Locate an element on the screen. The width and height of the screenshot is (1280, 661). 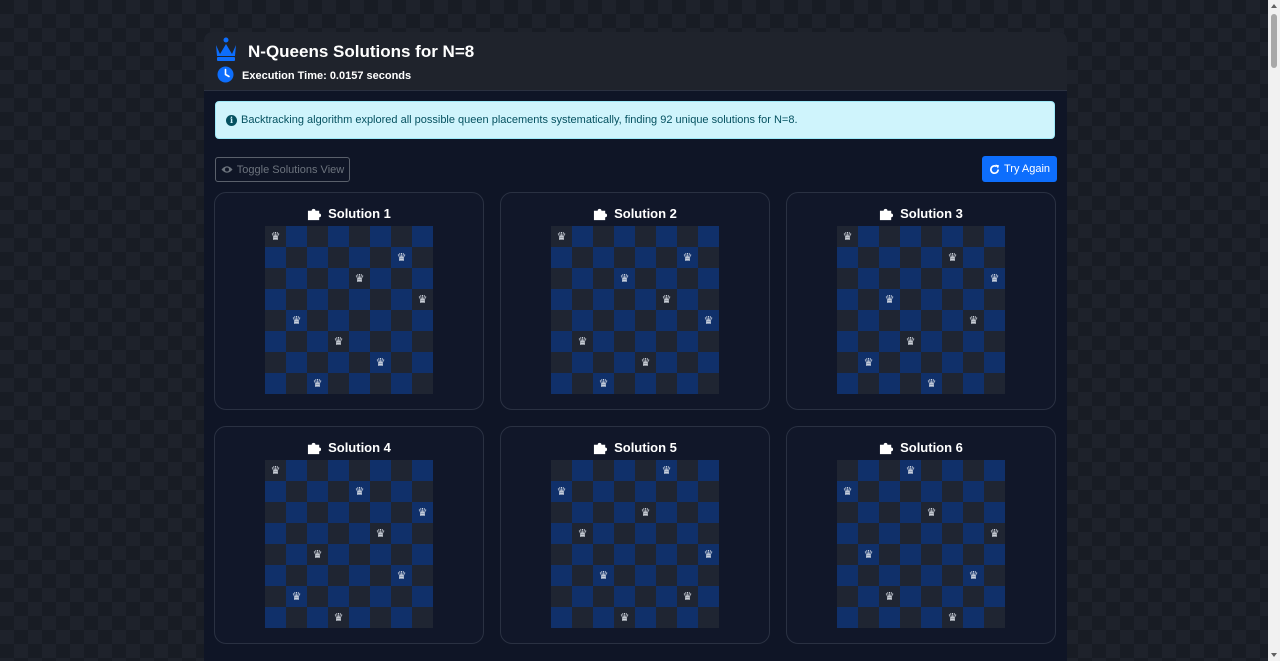
scroll-down-arrow-icon is located at coordinates (1274, 655).